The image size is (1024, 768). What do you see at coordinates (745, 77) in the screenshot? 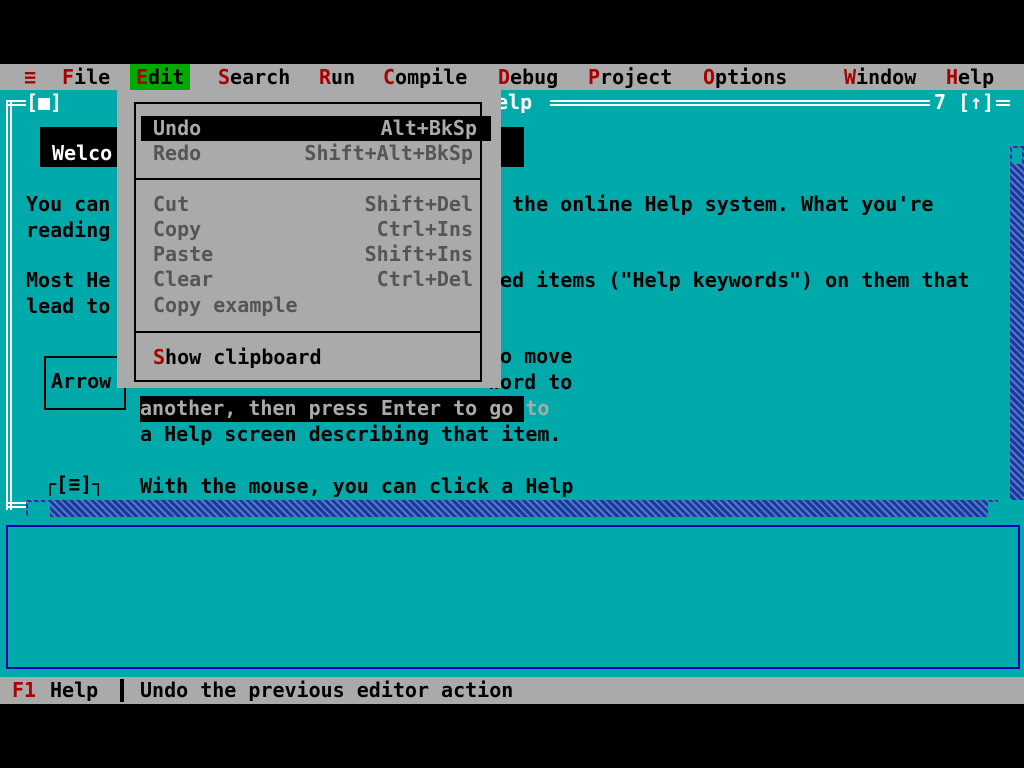
I see `menu-options: Options` at bounding box center [745, 77].